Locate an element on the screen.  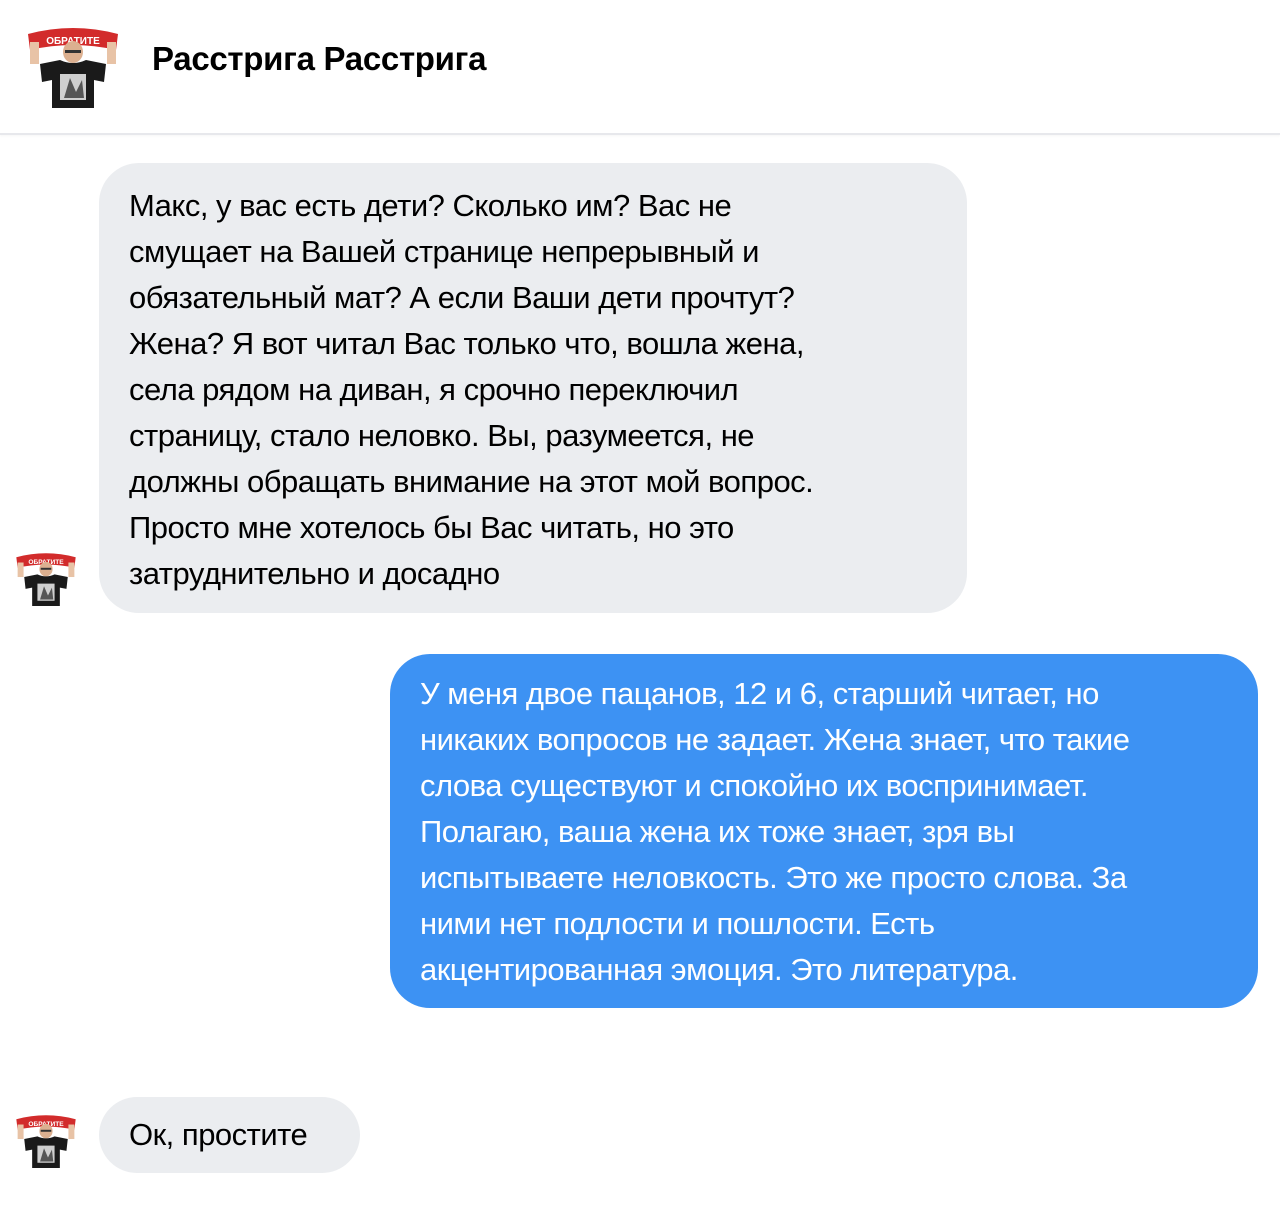
contact-avatar: ОБРАТИТЕ is located at coordinates (73, 67).